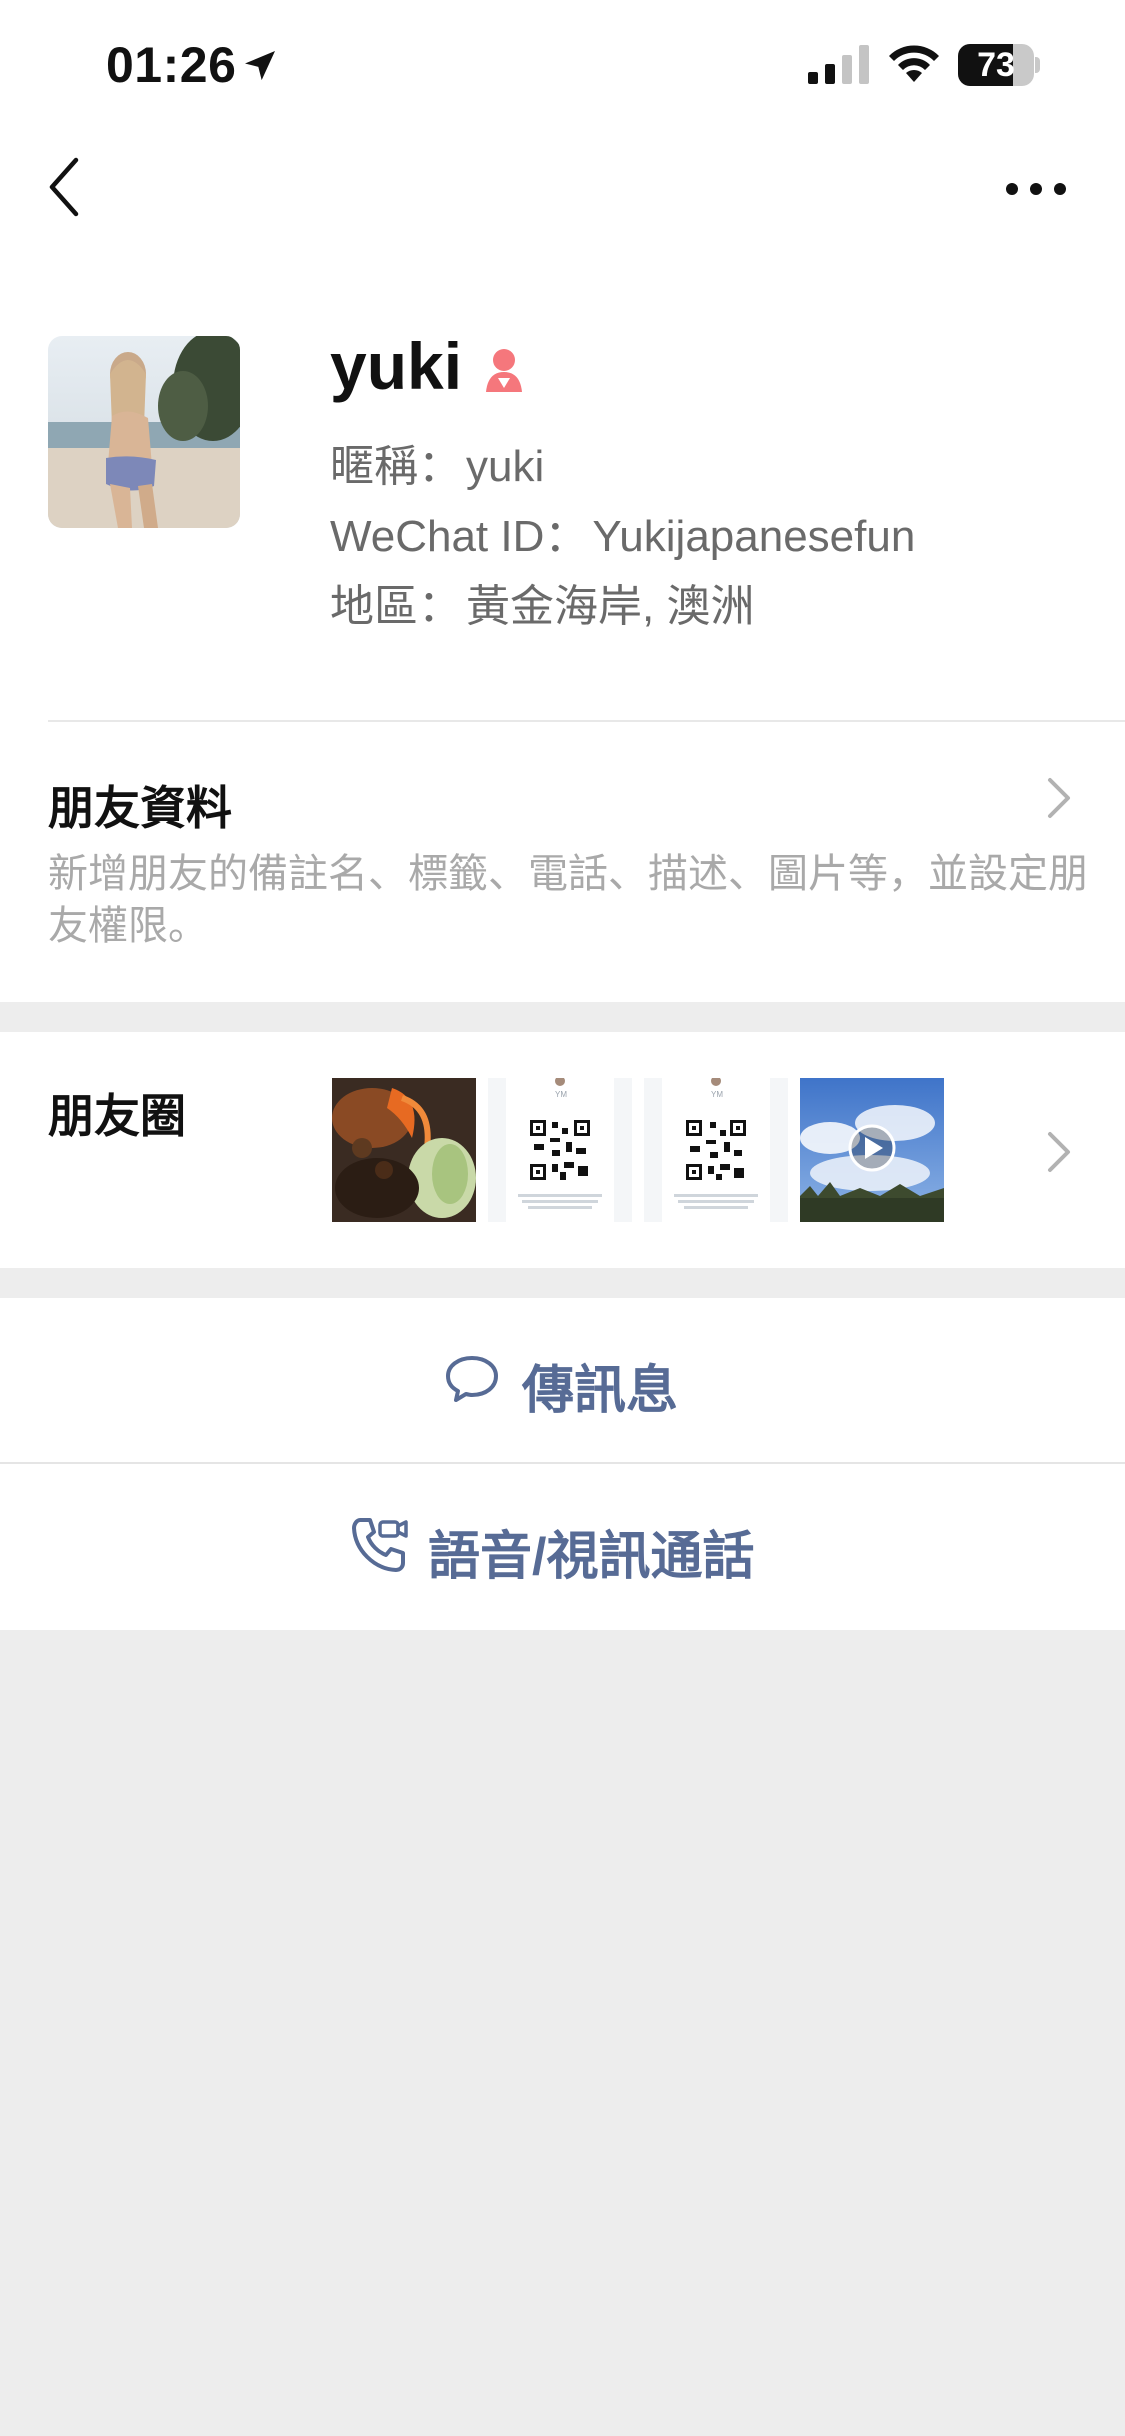 The image size is (1125, 2436). What do you see at coordinates (838, 64) in the screenshot?
I see `cell-signal-icon` at bounding box center [838, 64].